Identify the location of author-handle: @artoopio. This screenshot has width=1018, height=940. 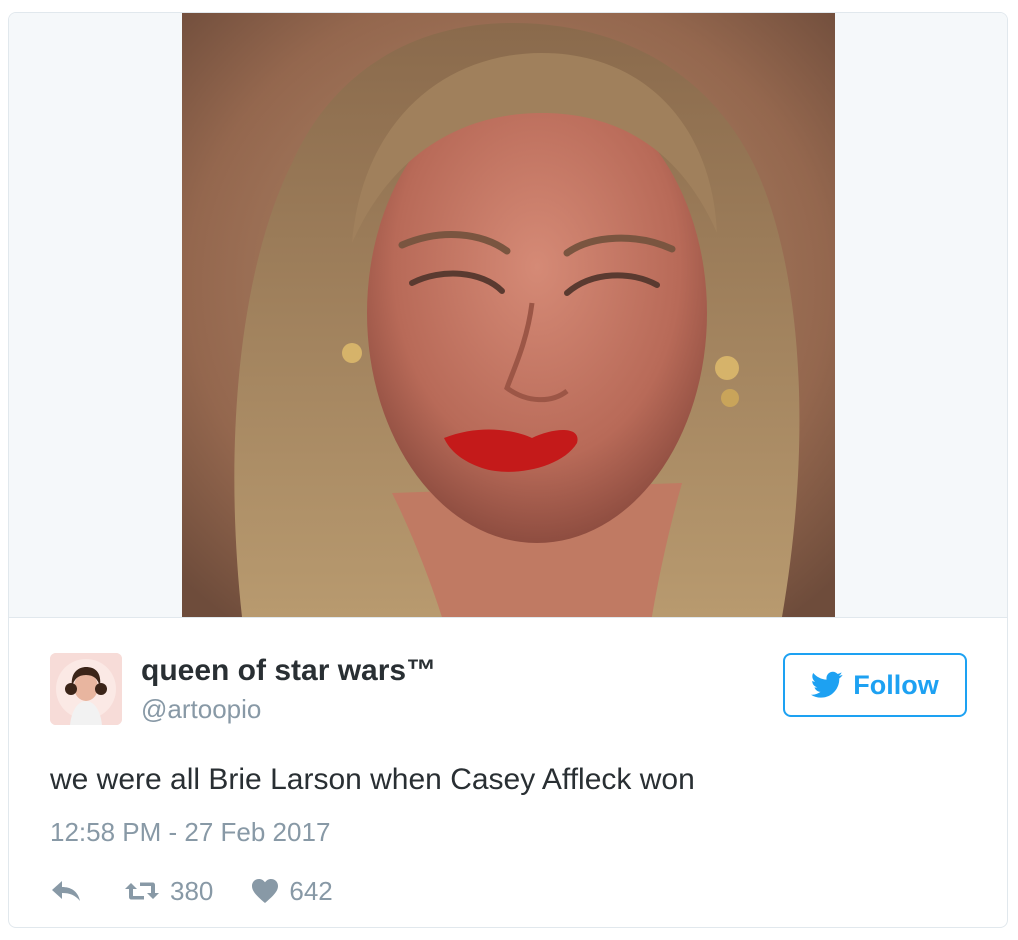
(201, 709).